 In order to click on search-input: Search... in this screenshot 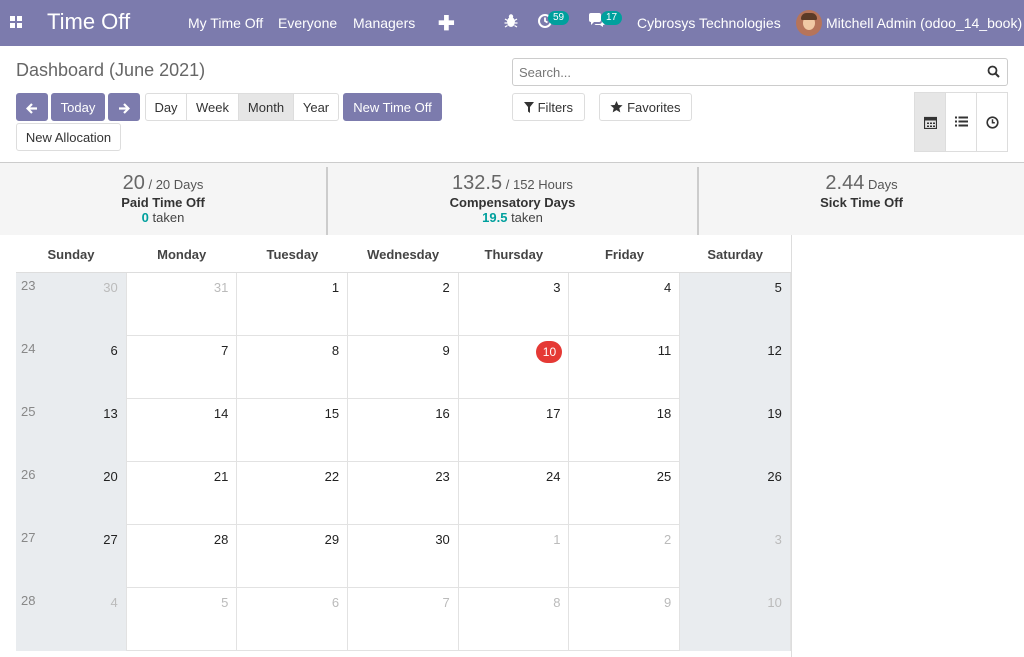, I will do `click(760, 72)`.